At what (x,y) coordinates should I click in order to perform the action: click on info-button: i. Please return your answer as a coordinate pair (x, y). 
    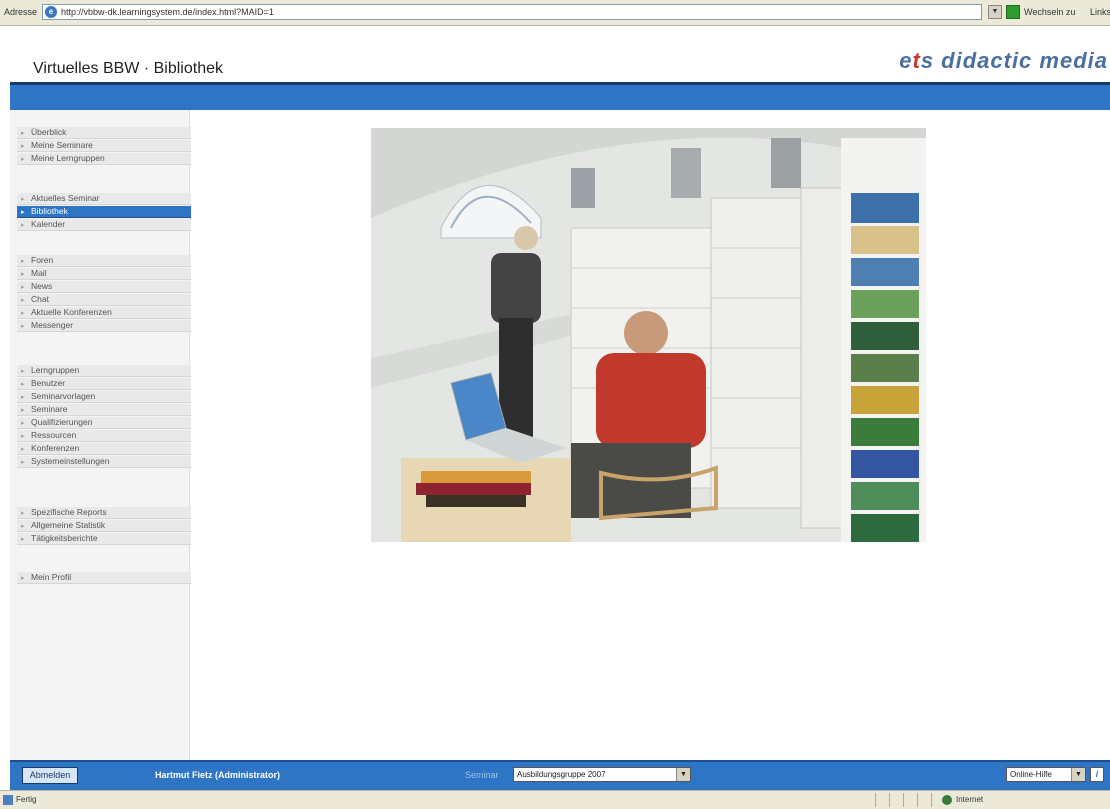
    Looking at the image, I should click on (1097, 774).